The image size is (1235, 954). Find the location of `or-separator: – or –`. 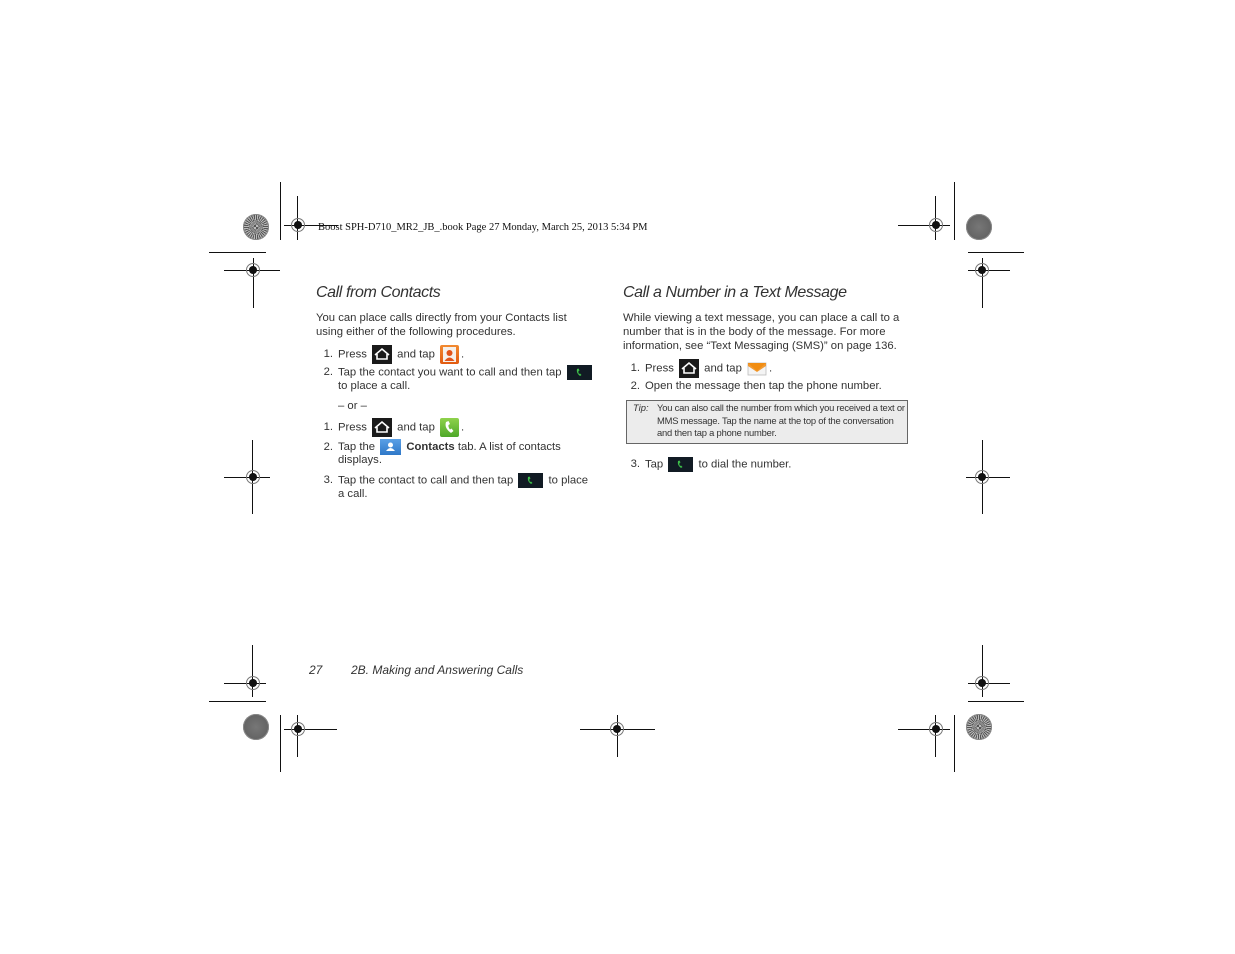

or-separator: – or – is located at coordinates (352, 406).